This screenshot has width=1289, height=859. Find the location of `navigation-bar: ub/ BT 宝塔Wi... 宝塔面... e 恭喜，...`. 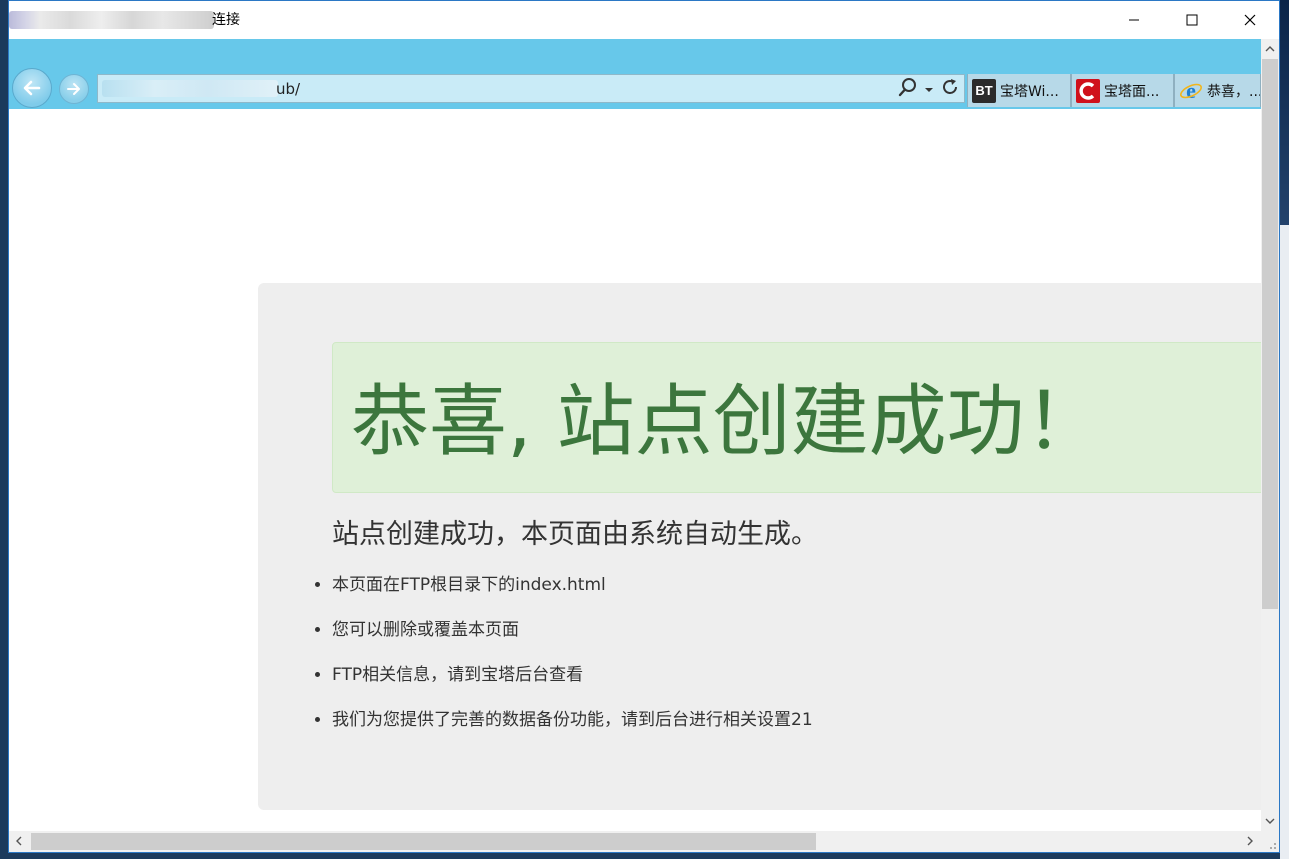

navigation-bar: ub/ BT 宝塔Wi... 宝塔面... e 恭喜，... is located at coordinates (635, 74).